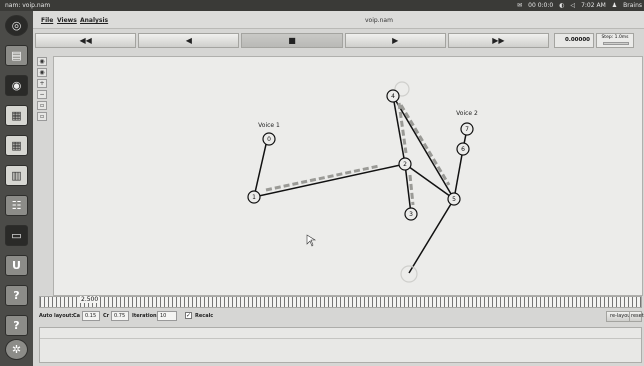 This screenshot has width=644, height=366. What do you see at coordinates (42, 105) in the screenshot?
I see `zoom-icon: ▫` at bounding box center [42, 105].